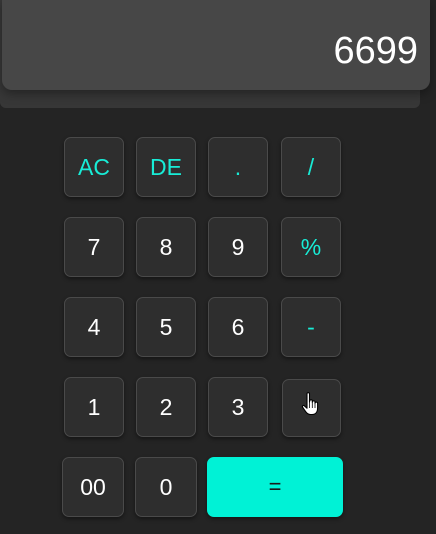 The image size is (436, 534). What do you see at coordinates (311, 408) in the screenshot?
I see `operator-button-hovered` at bounding box center [311, 408].